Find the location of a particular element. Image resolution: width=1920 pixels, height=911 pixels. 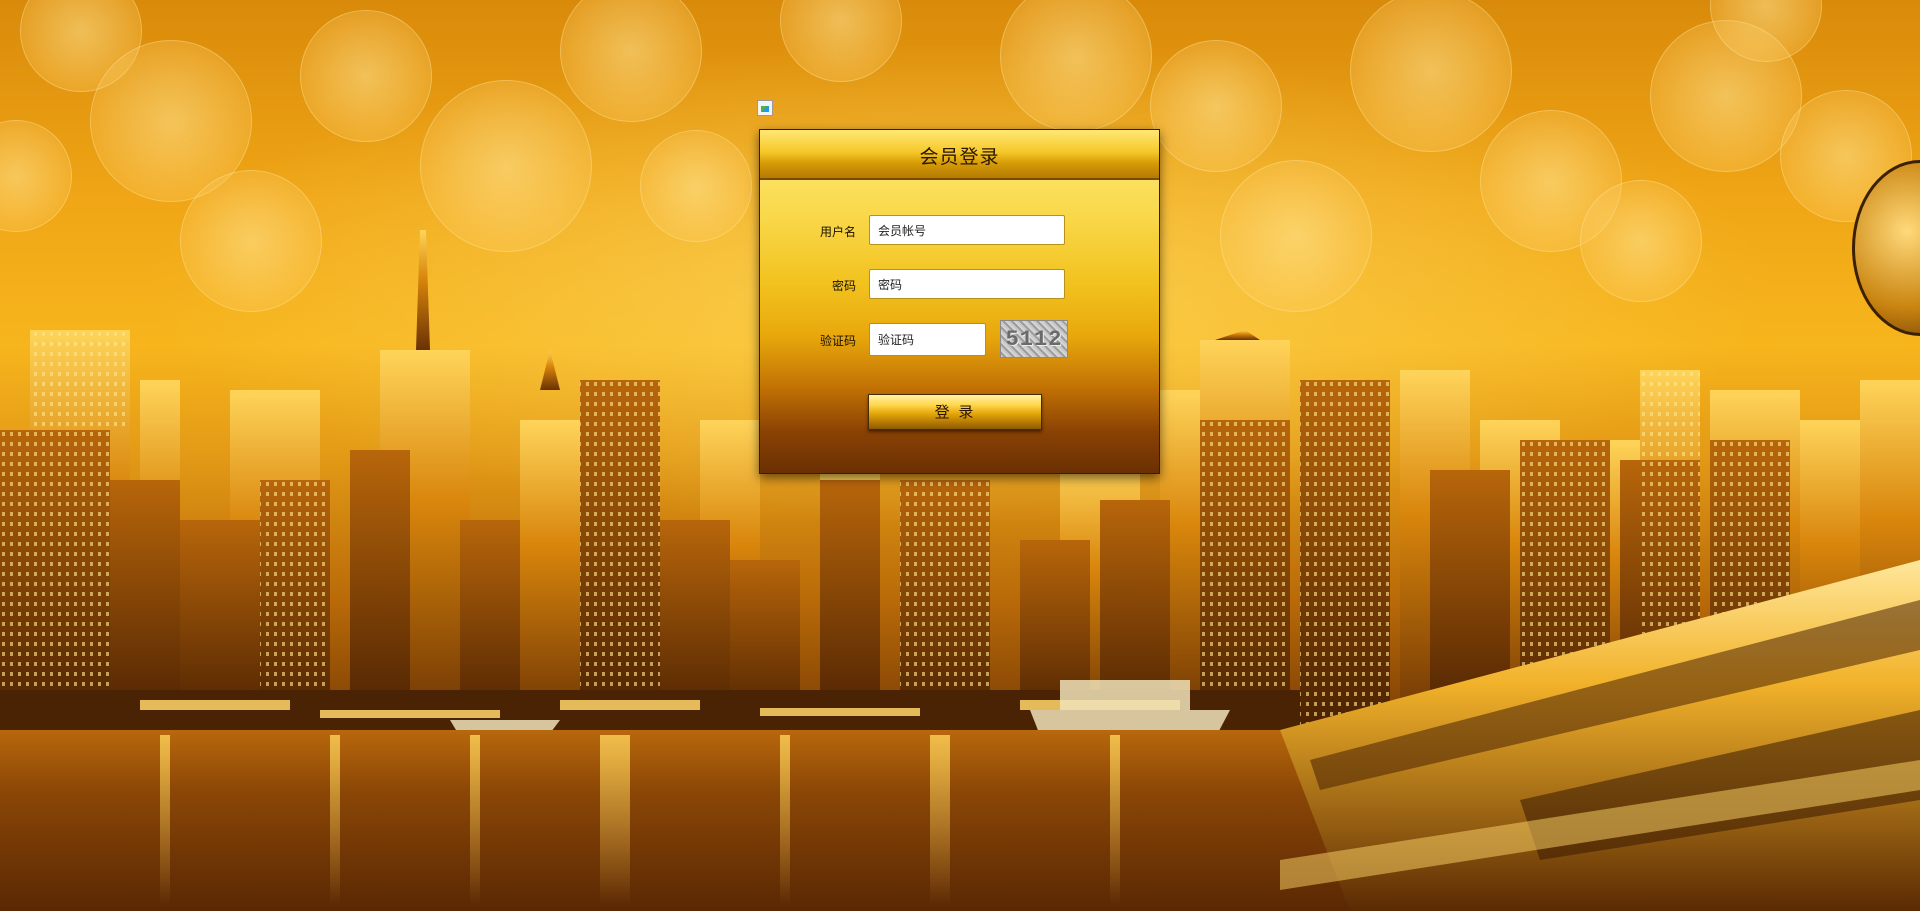

password-label: 密码 is located at coordinates (843, 286).